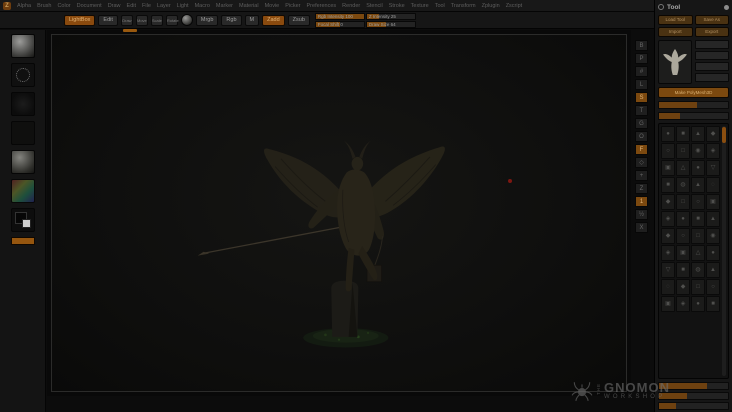  What do you see at coordinates (22, 241) in the screenshot?
I see `switch-color-button` at bounding box center [22, 241].